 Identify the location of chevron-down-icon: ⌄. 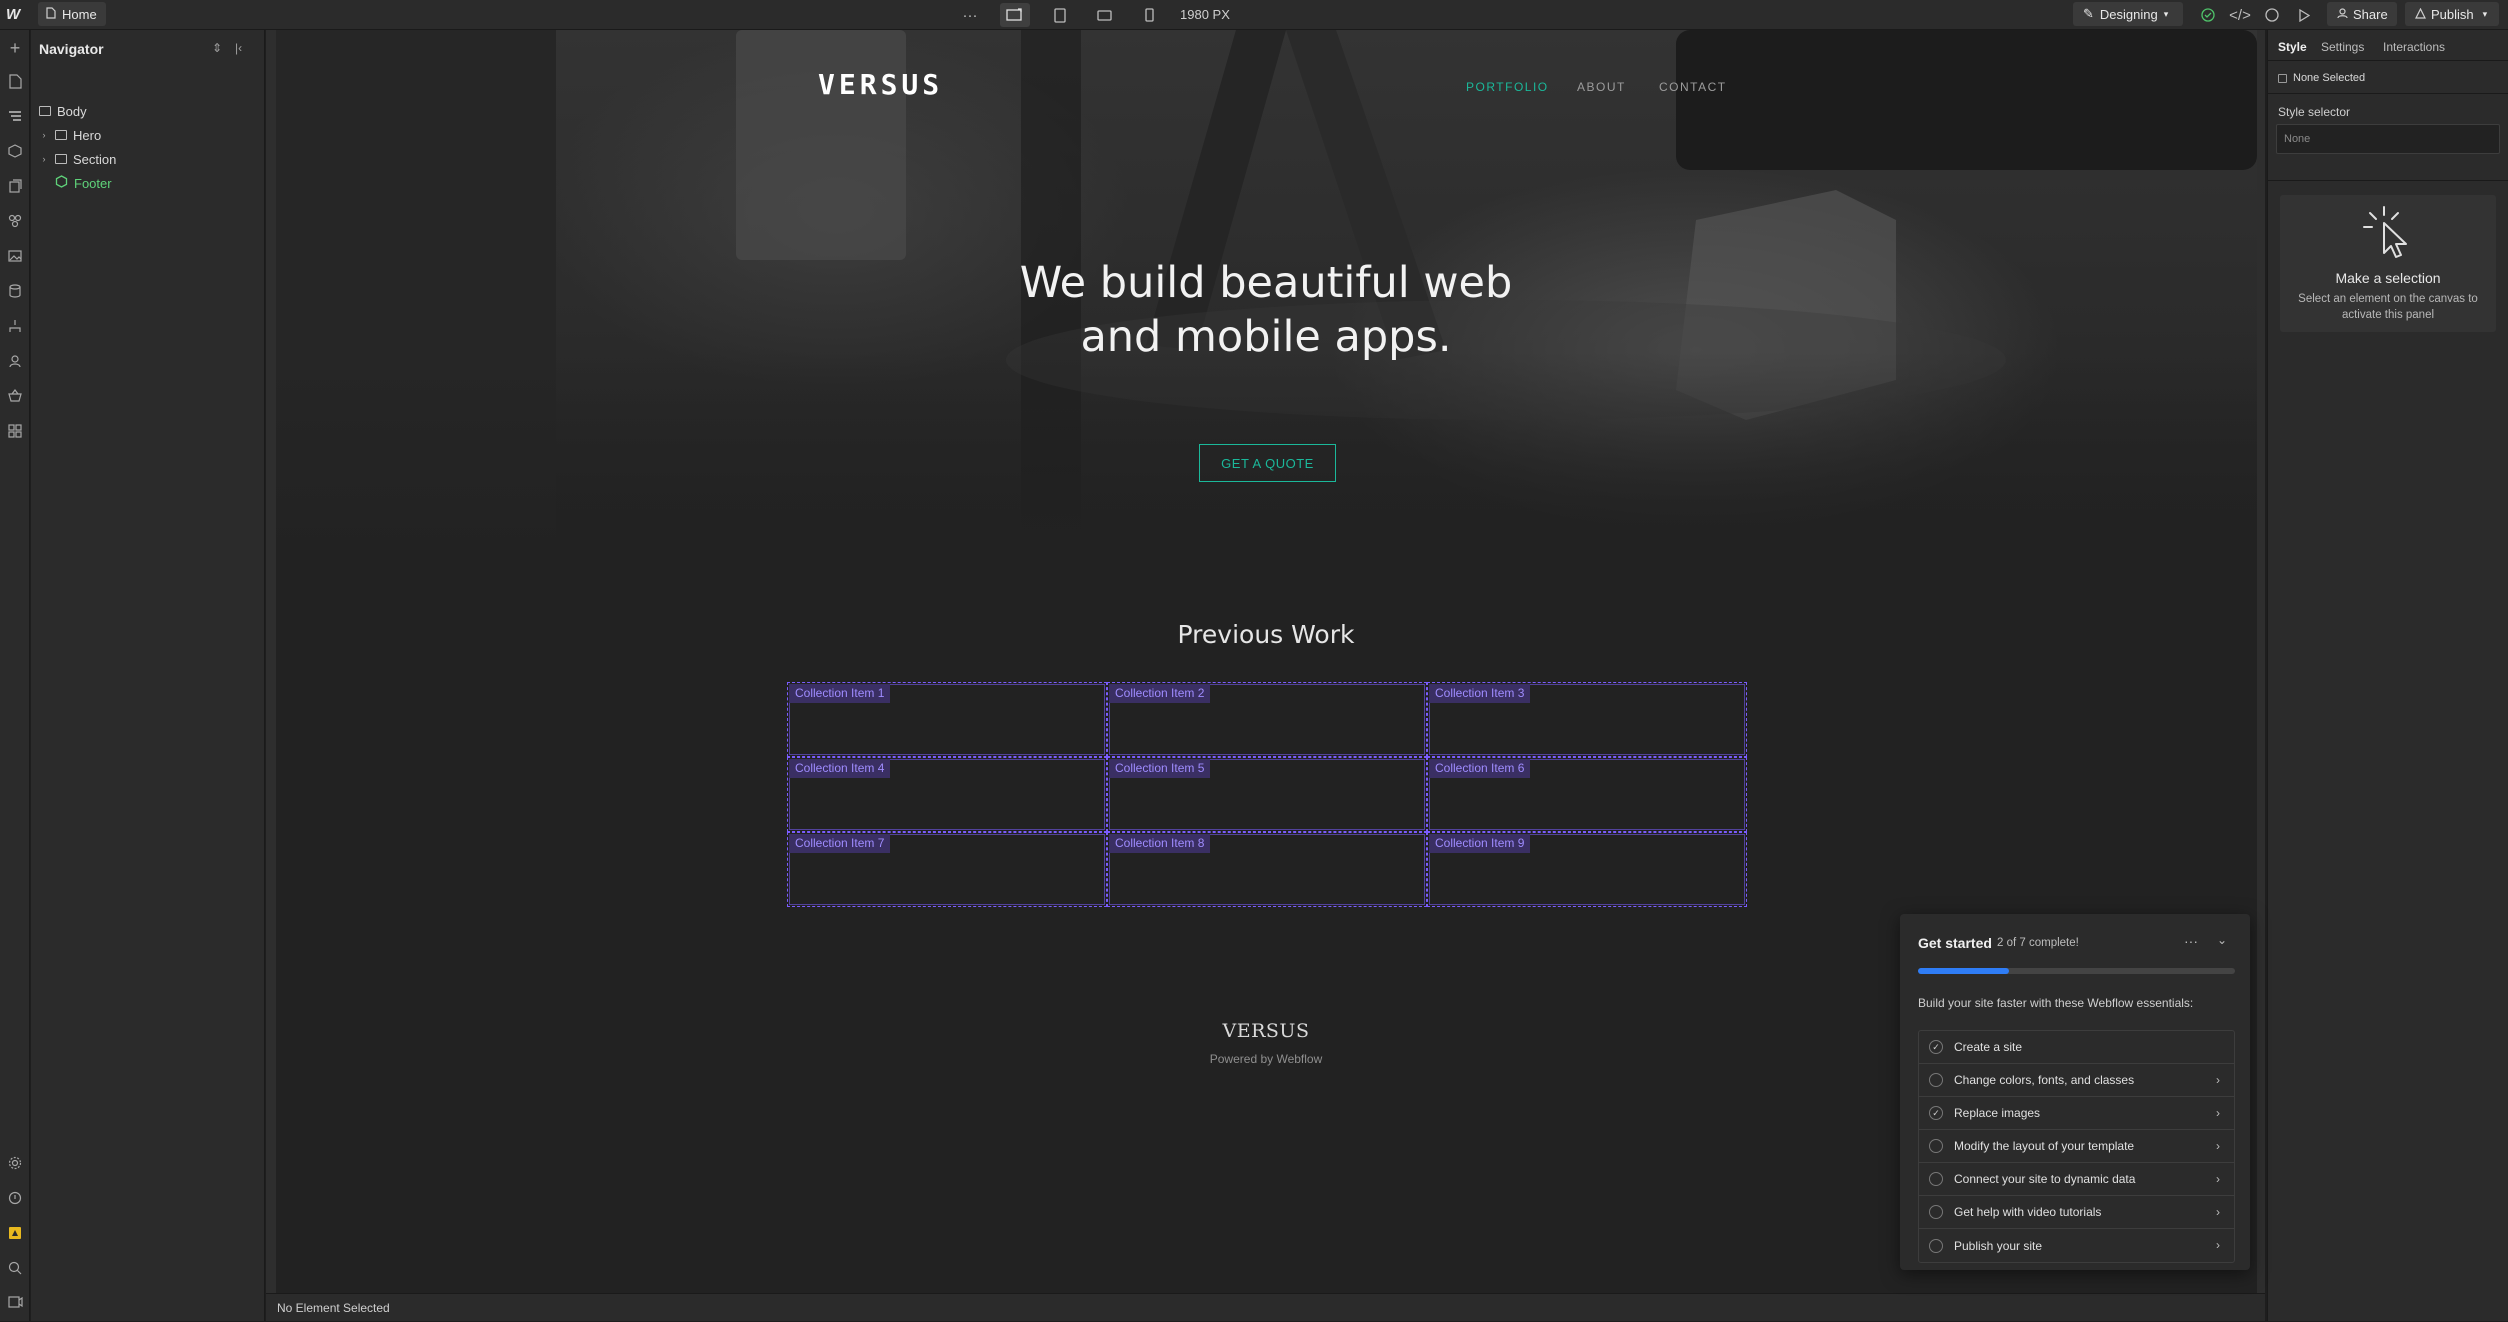
(2222, 940).